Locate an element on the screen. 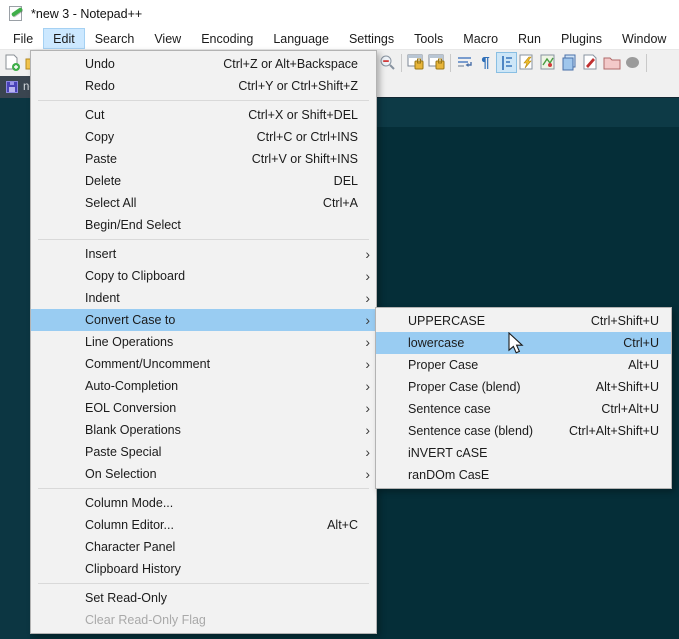 Image resolution: width=679 pixels, height=639 pixels. menu-item-label: Select All is located at coordinates (111, 203).